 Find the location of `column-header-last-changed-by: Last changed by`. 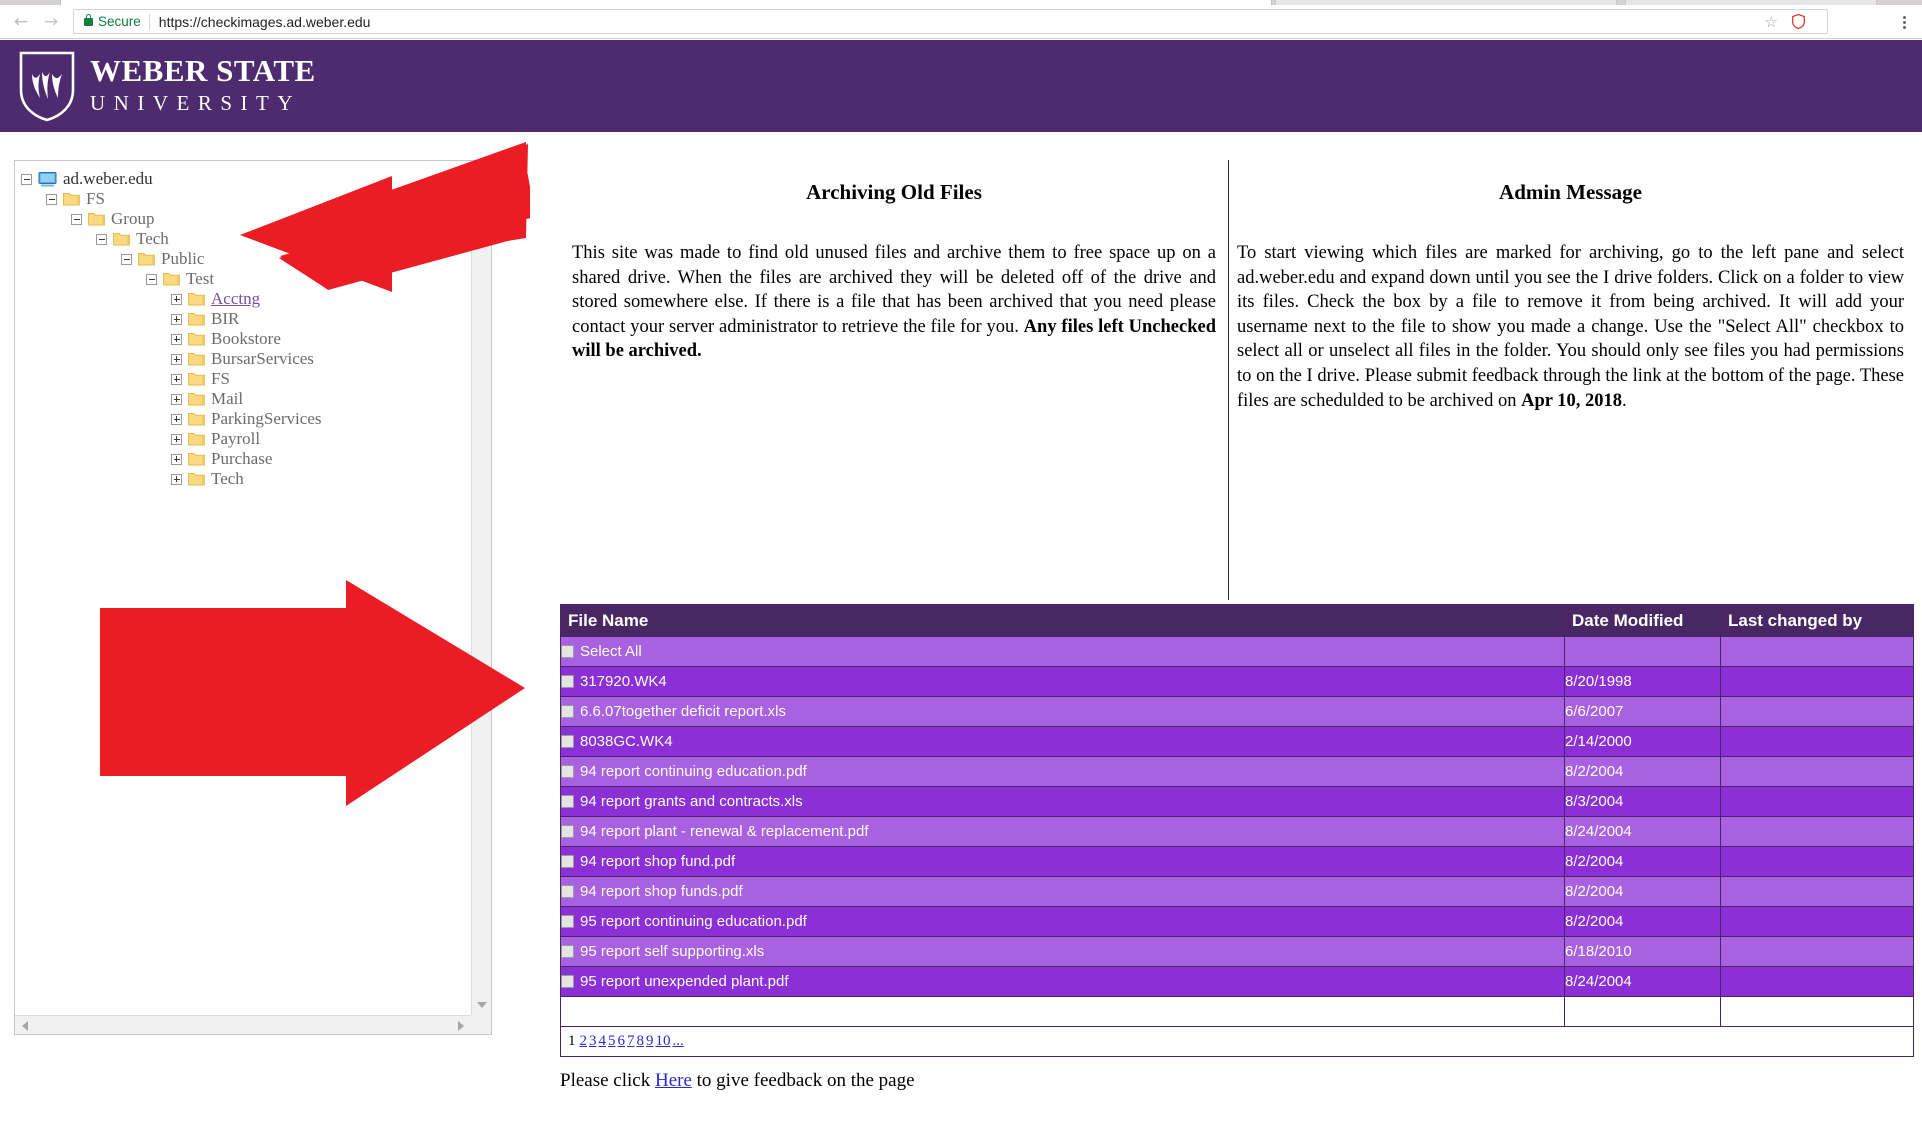

column-header-last-changed-by: Last changed by is located at coordinates (1817, 620).